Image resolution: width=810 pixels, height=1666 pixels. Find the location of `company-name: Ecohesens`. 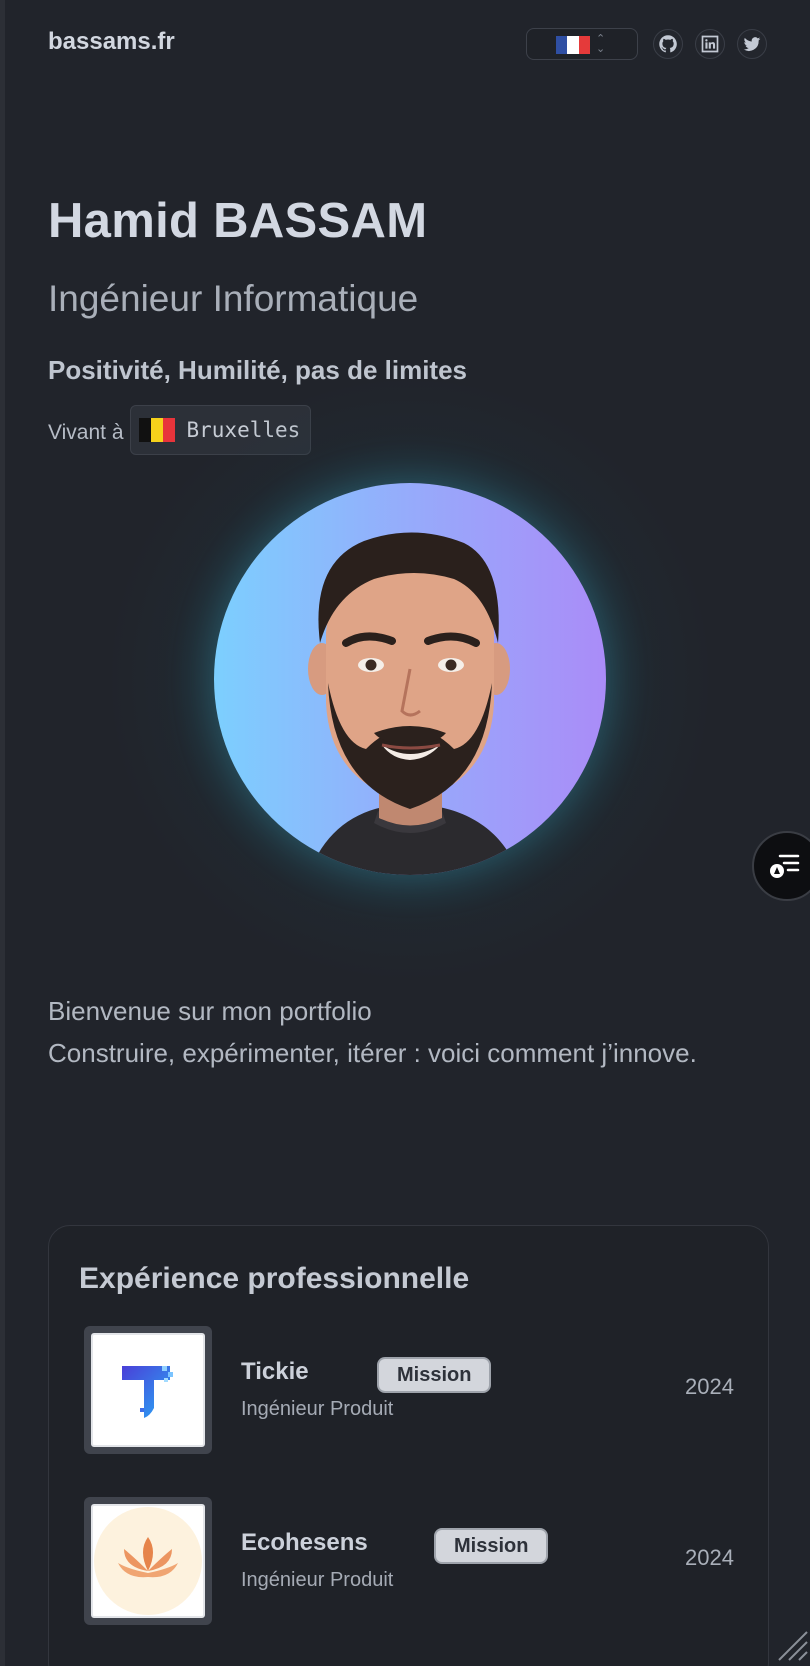

company-name: Ecohesens is located at coordinates (304, 1542).